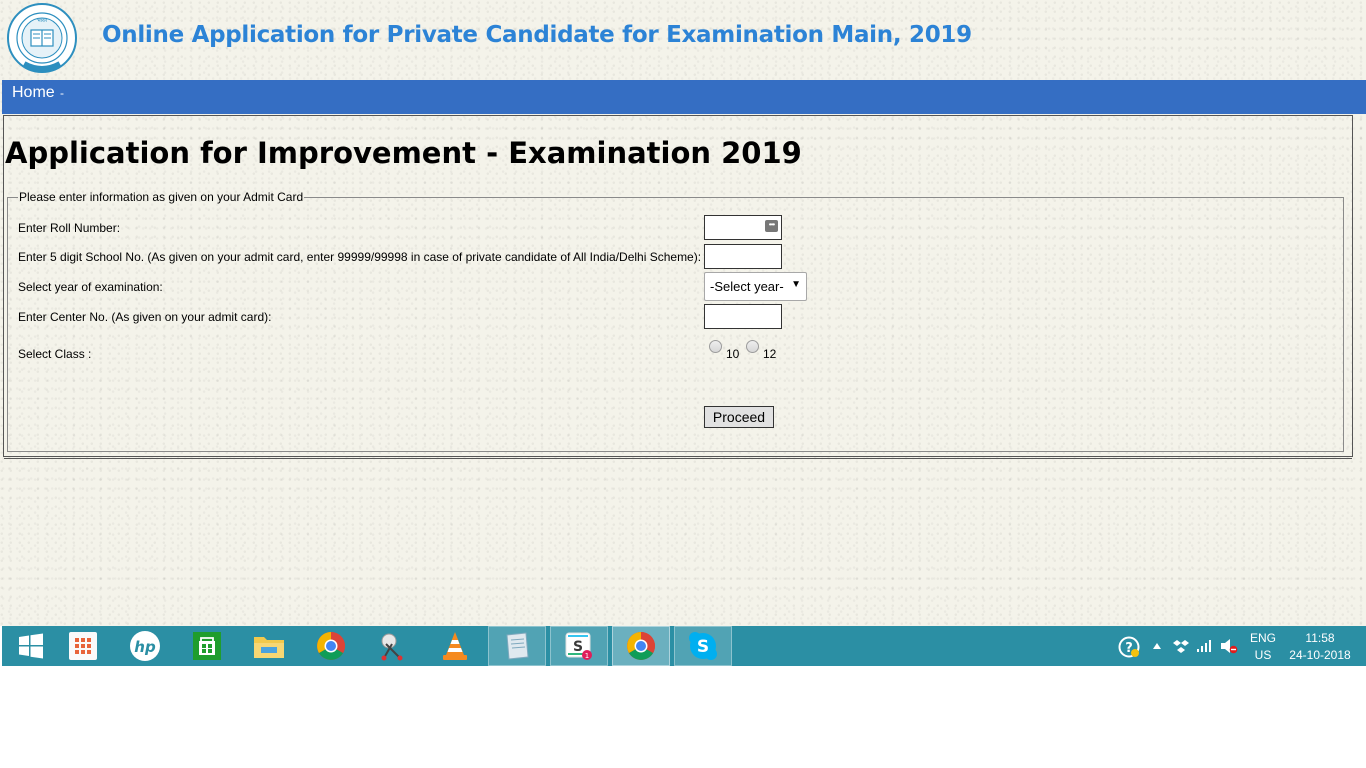 Image resolution: width=1366 pixels, height=768 pixels. I want to click on store-icon, so click(207, 646).